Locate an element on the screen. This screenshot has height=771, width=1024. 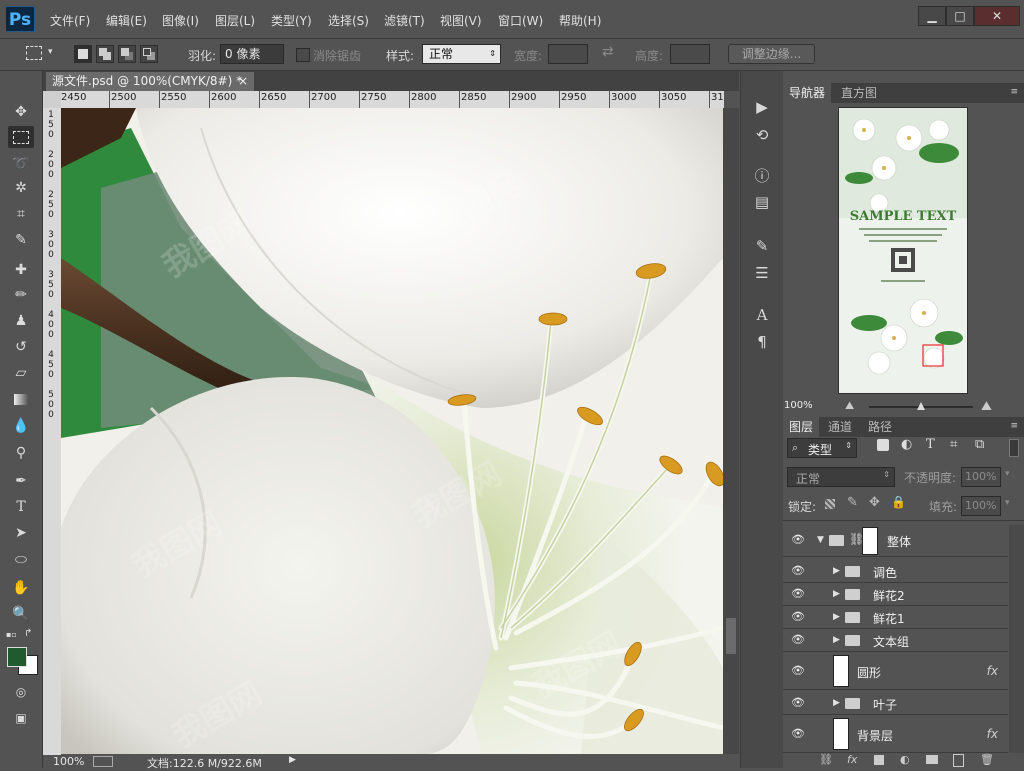
document-tab: 源文件.psd @ 100%(CMYK/8#) * × is located at coordinates (150, 81).